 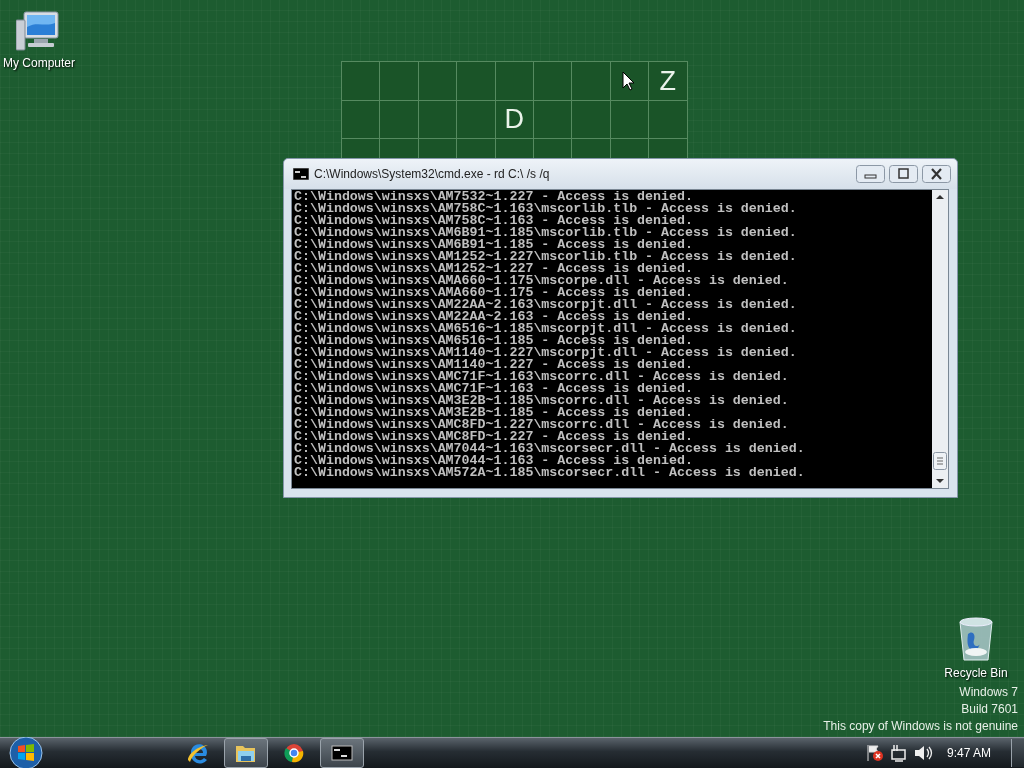 I want to click on close-button, so click(x=936, y=173).